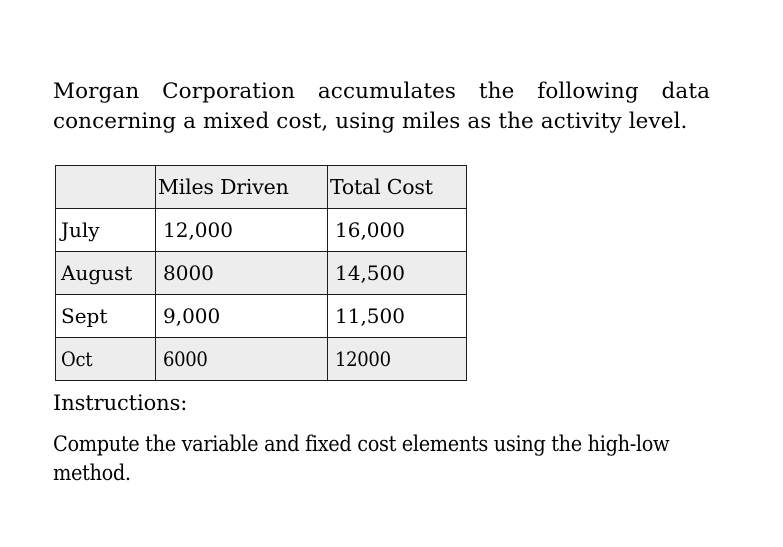  Describe the element at coordinates (241, 359) in the screenshot. I see `cell-miles-driven: 6000` at that location.